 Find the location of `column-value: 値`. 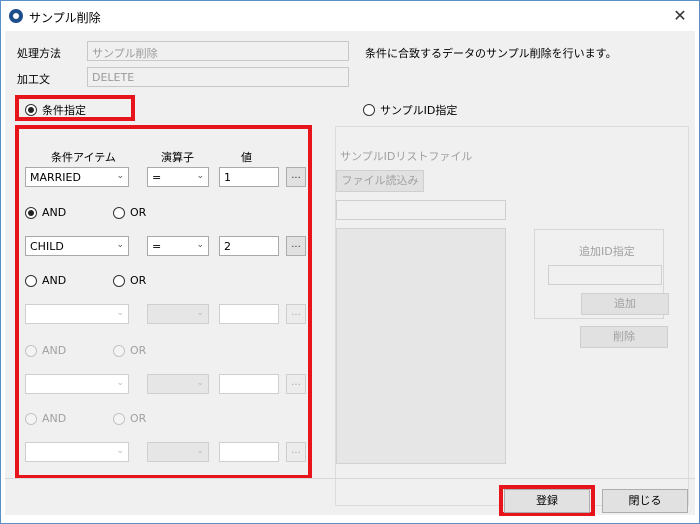

column-value: 値 is located at coordinates (246, 157).